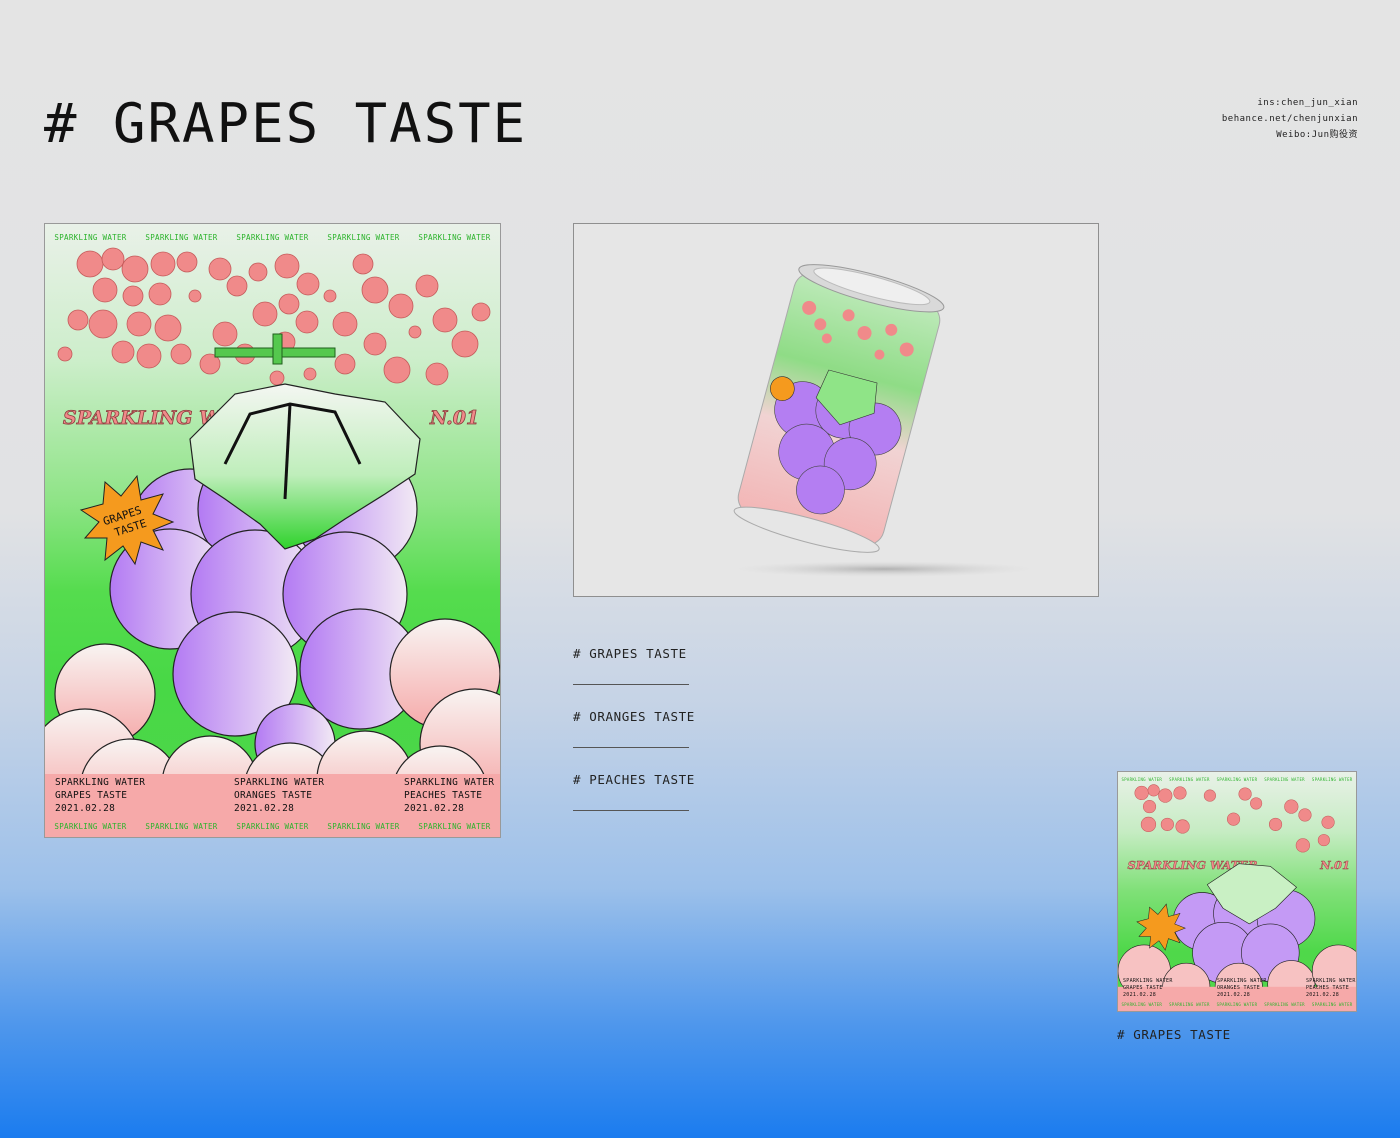  Describe the element at coordinates (631, 675) in the screenshot. I see `menu-item-grapes: # GRAPES TASTE` at that location.